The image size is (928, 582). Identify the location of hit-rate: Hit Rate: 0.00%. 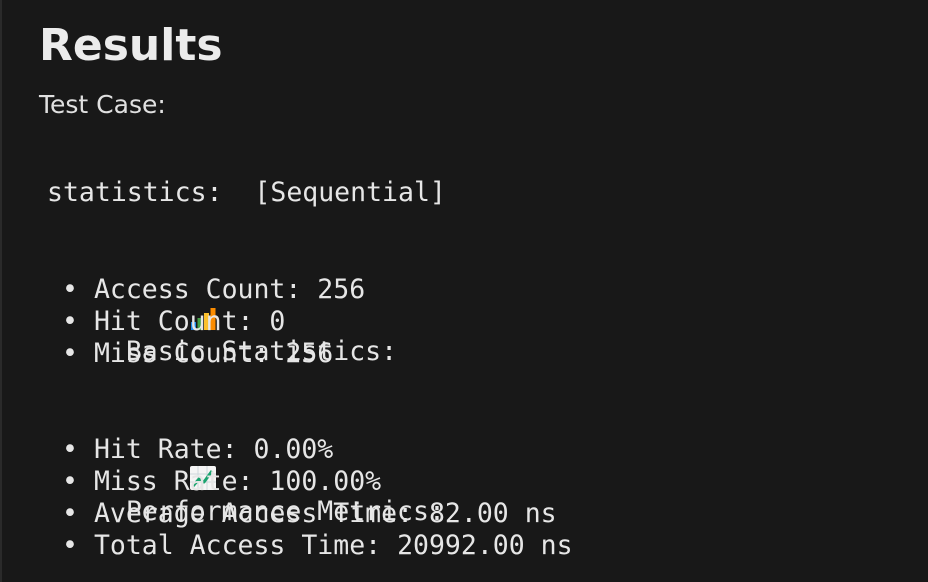
(213, 449).